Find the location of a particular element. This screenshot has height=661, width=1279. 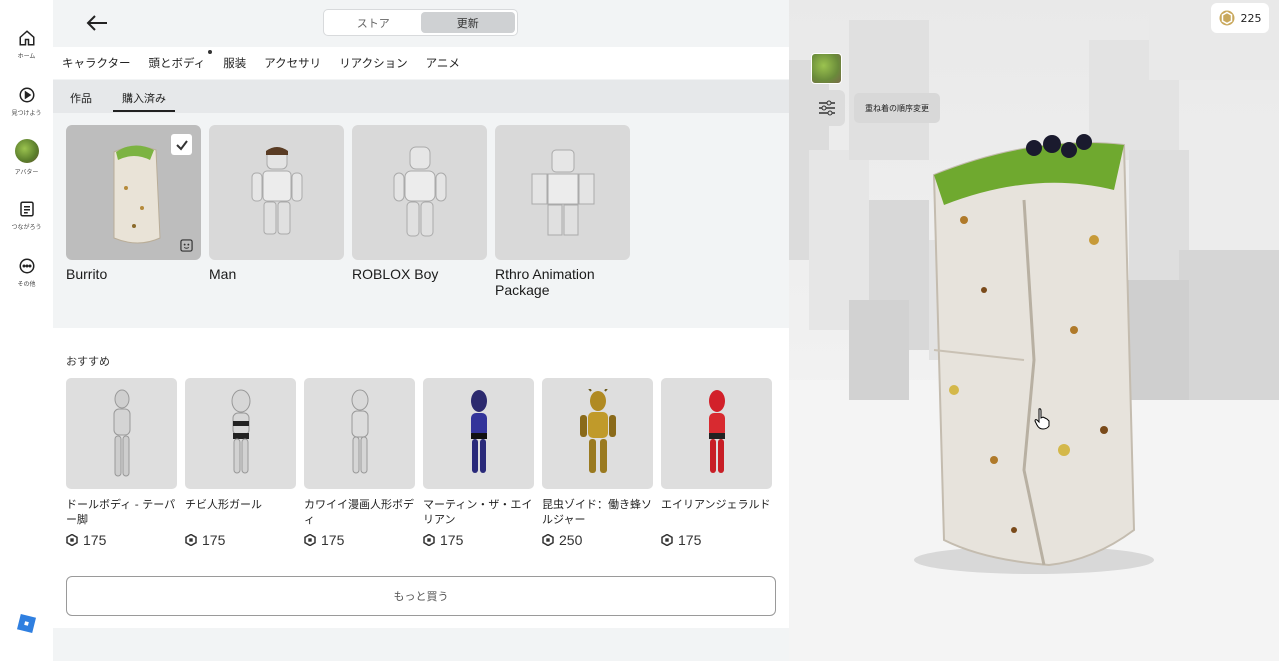

recommended-item: 昆虫ゾイド：働き蜂ソルジャー 250 is located at coordinates (597, 463).